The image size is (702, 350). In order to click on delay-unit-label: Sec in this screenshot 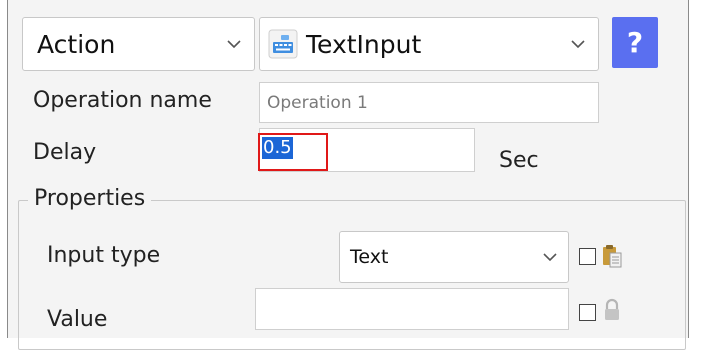, I will do `click(519, 160)`.